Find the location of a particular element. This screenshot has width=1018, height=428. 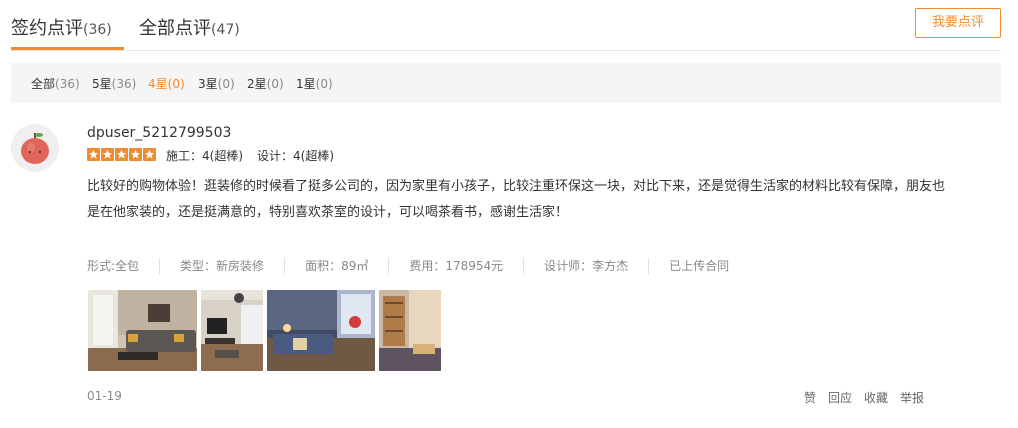

report-button: 举报 is located at coordinates (912, 397).